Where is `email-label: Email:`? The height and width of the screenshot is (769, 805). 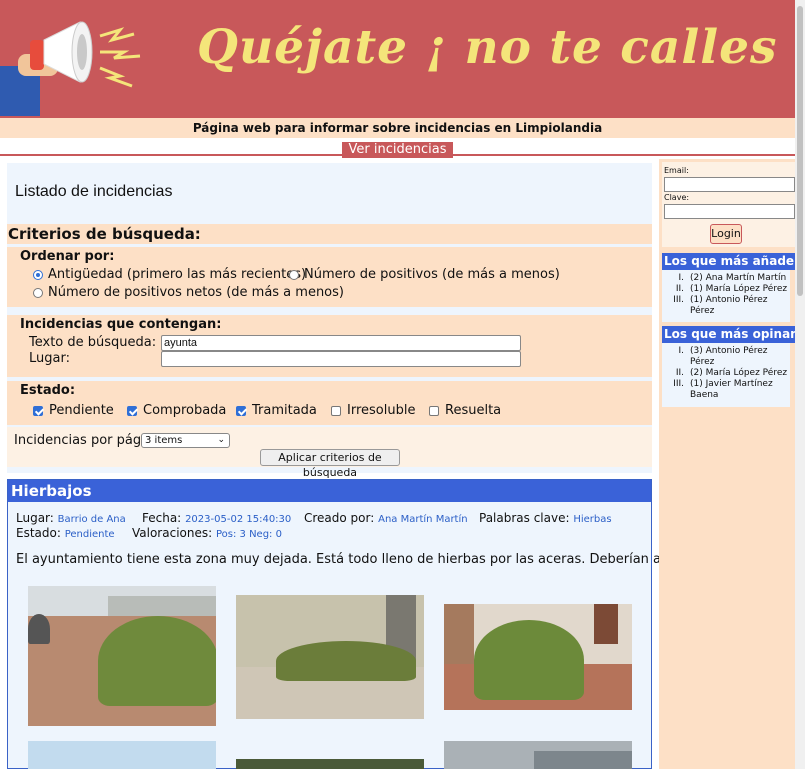 email-label: Email: is located at coordinates (676, 170).